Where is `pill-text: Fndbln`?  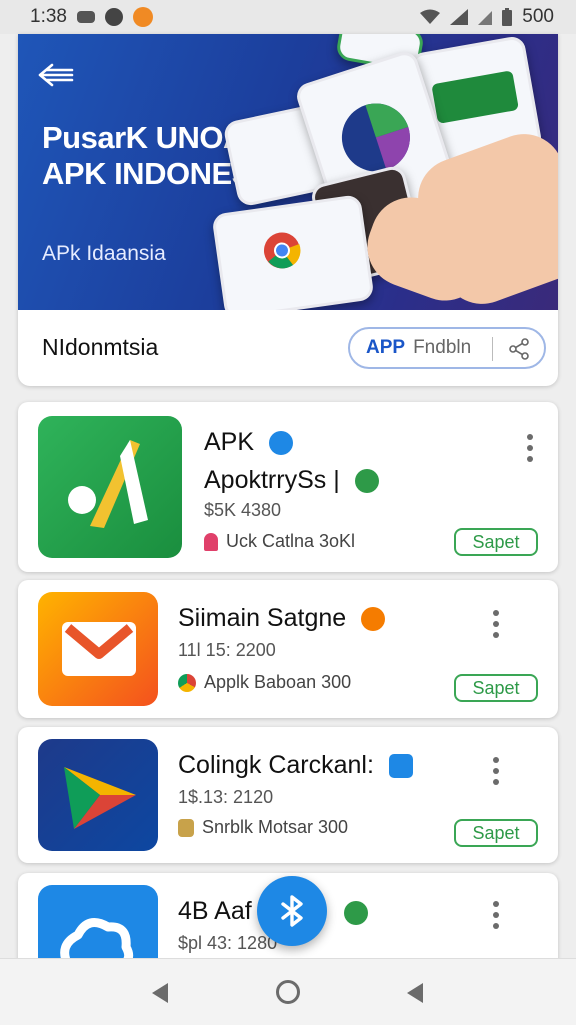
pill-text: Fndbln is located at coordinates (442, 347).